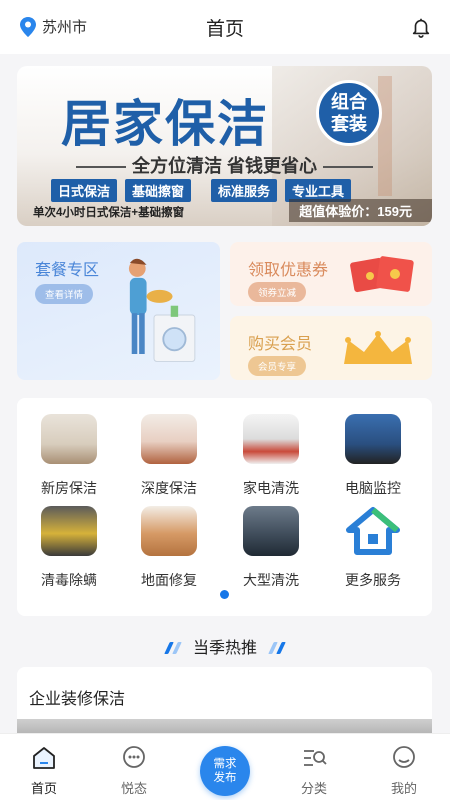 Image resolution: width=450 pixels, height=800 pixels. What do you see at coordinates (101, 167) in the screenshot?
I see `banner-line-left` at bounding box center [101, 167].